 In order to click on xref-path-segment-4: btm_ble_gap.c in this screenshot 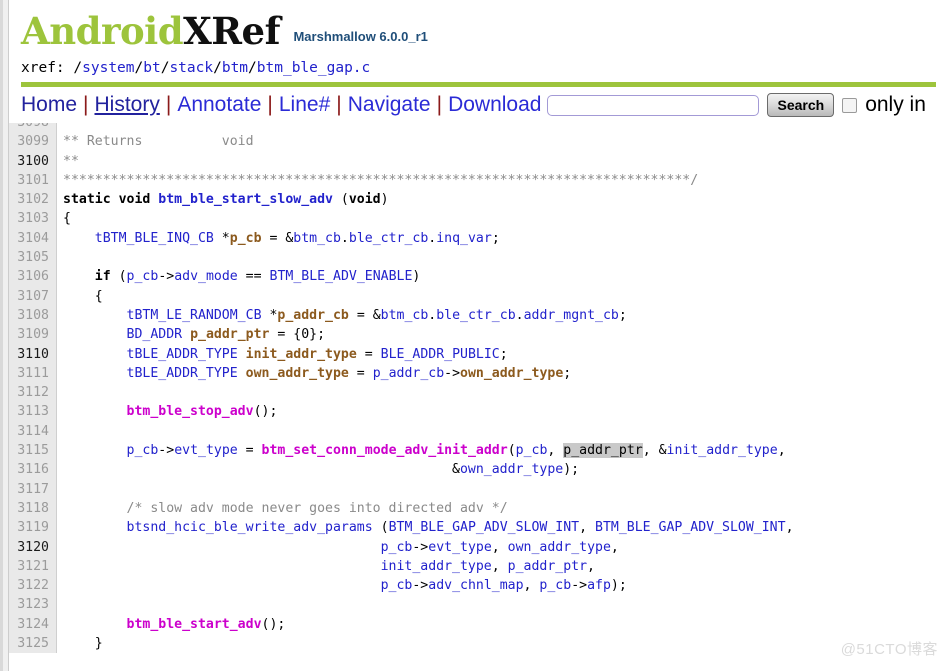, I will do `click(314, 68)`.